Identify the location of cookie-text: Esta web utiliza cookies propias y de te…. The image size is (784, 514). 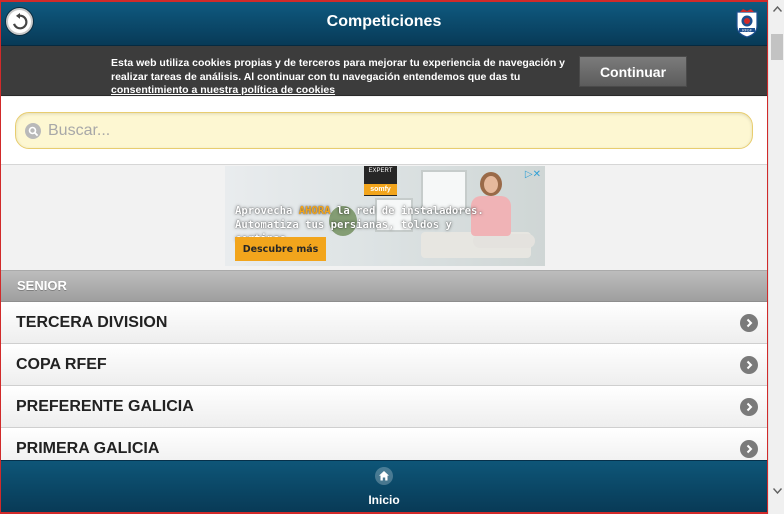
(338, 70).